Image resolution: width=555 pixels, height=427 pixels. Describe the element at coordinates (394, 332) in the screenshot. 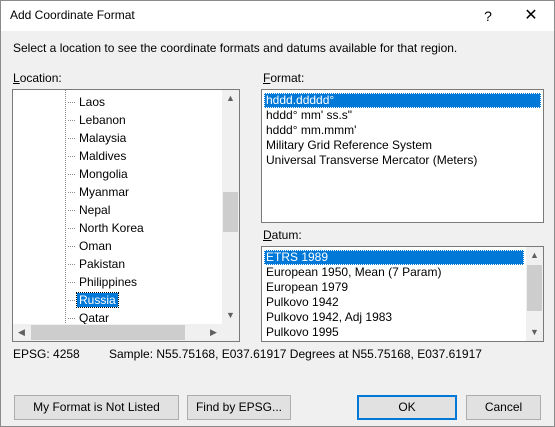

I see `datum-item: Pulkovo 1995` at that location.